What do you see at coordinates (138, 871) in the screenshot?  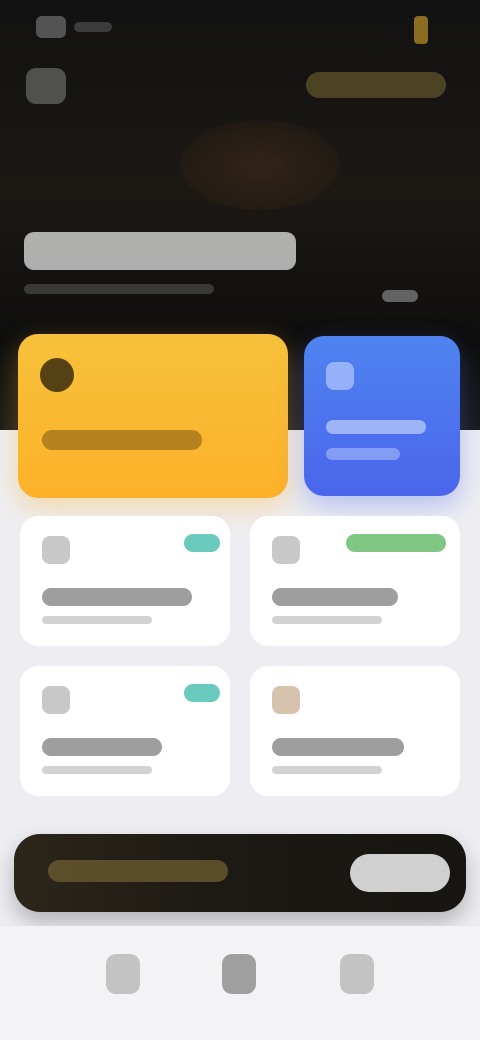 I see `banner-text` at bounding box center [138, 871].